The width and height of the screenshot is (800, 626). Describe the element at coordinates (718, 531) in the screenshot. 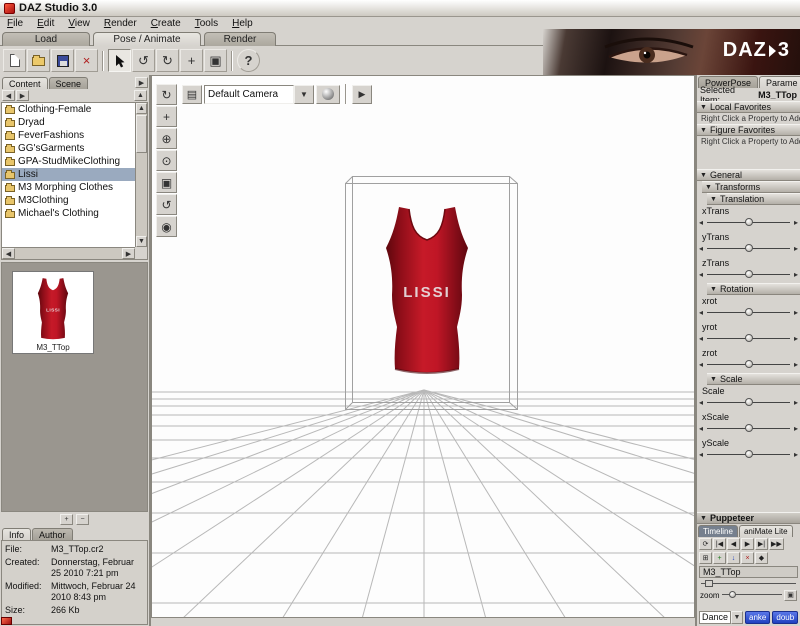

I see `tab-timeline: Timeline` at that location.